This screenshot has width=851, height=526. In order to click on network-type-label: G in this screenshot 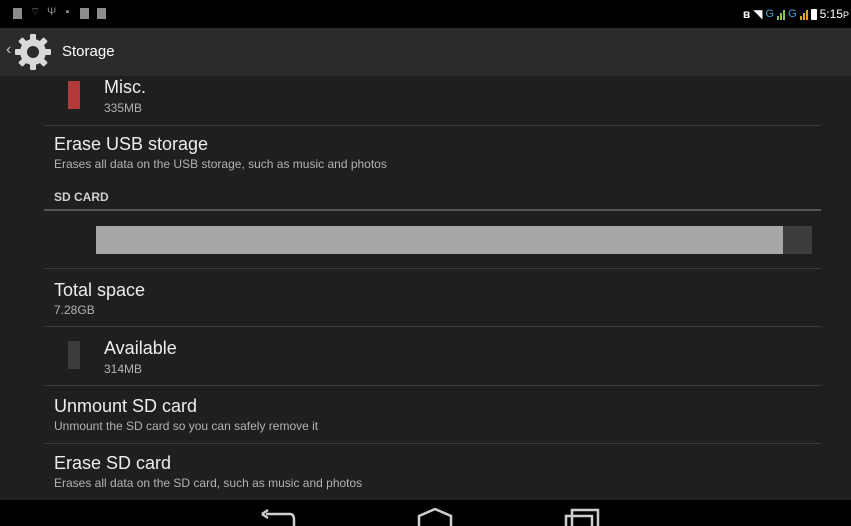, I will do `click(770, 14)`.